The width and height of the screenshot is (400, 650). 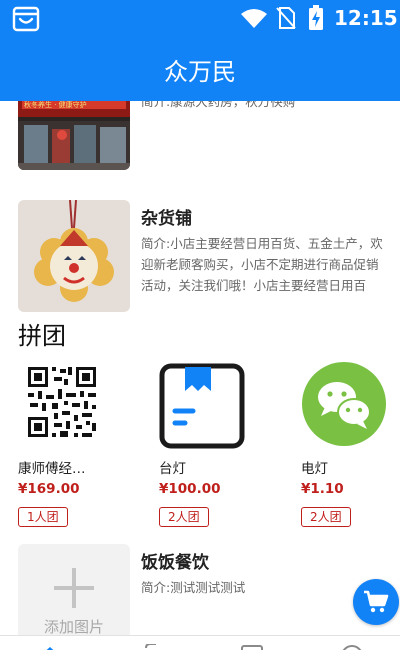 I want to click on add-image-placeholder: 添加图片, so click(x=74, y=589).